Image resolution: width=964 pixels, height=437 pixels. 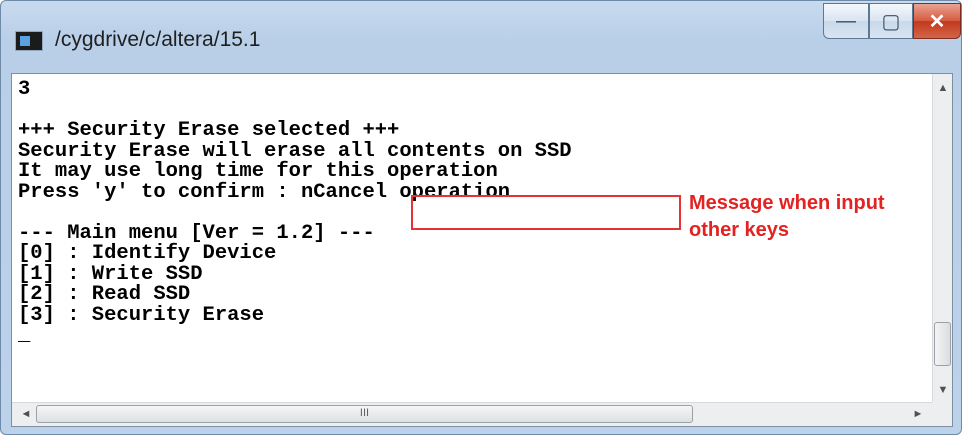 I want to click on window-title: /cygdrive/c/altera/15.1, so click(x=158, y=39).